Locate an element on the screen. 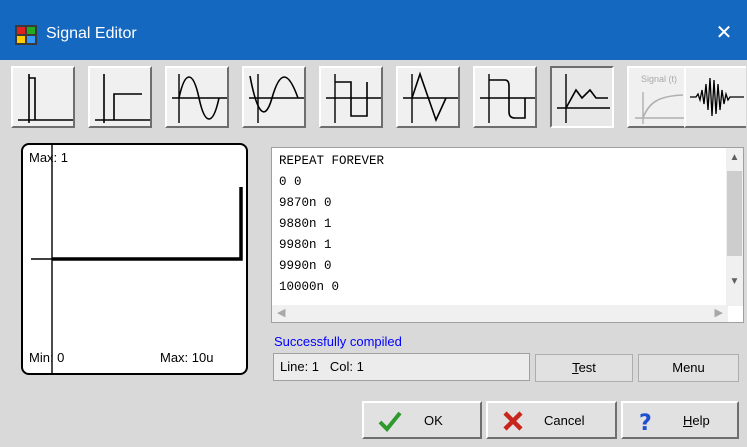  cancel-label: Cancel is located at coordinates (564, 420).